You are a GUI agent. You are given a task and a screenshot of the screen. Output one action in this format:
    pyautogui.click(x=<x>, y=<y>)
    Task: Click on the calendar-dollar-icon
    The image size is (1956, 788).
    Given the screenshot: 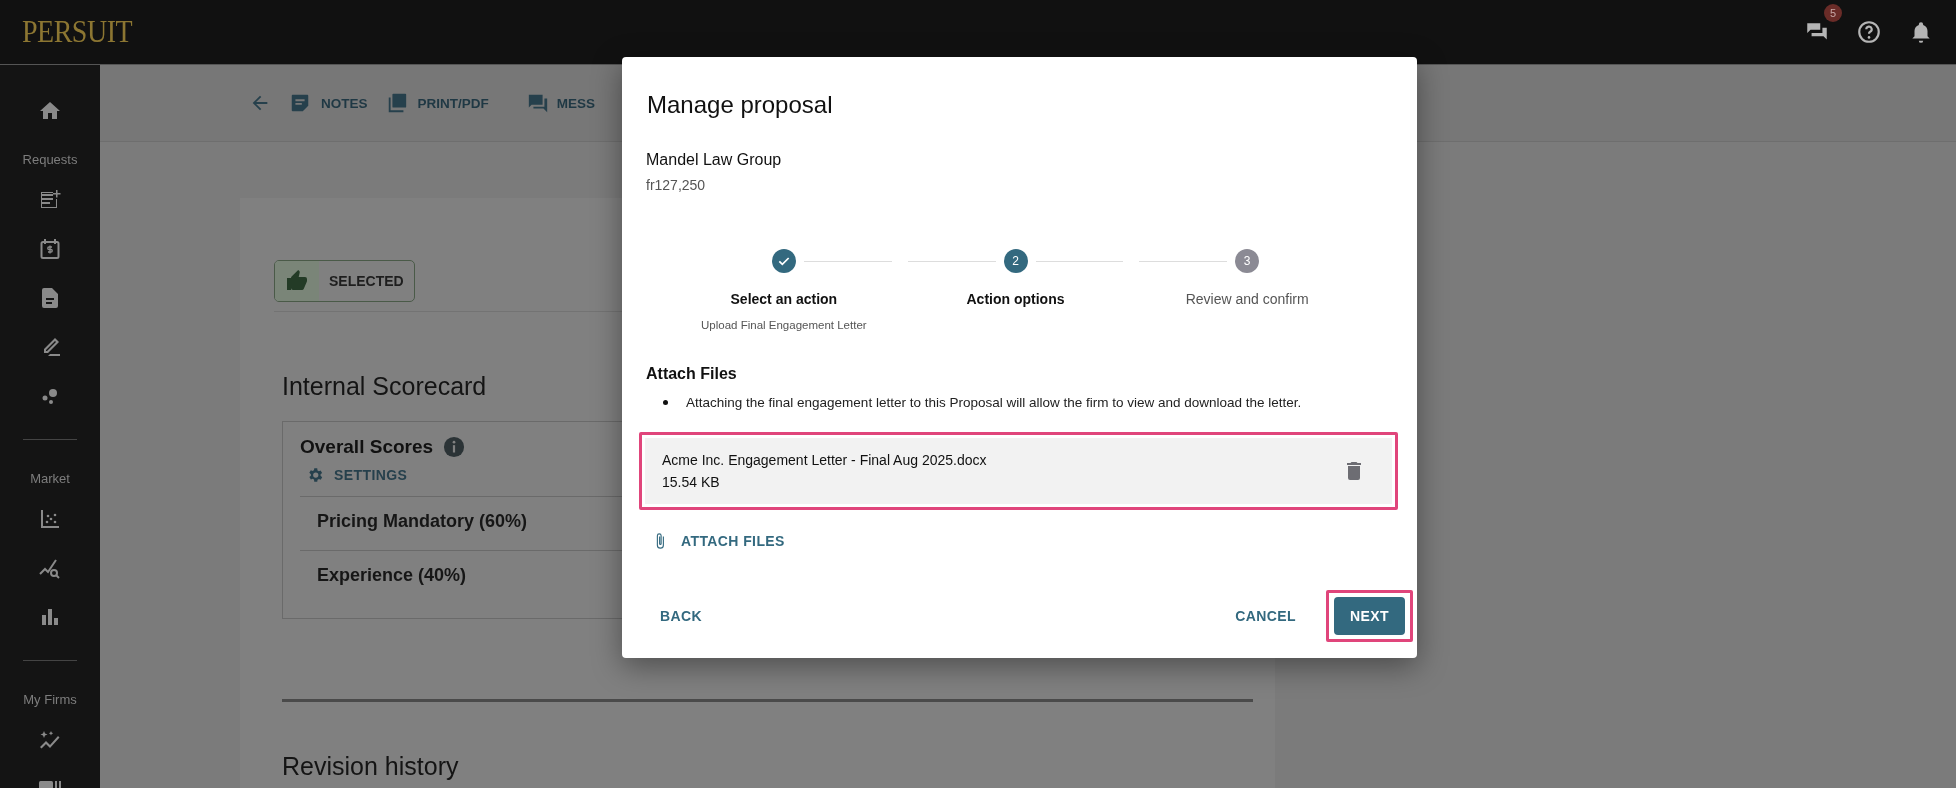 What is the action you would take?
    pyautogui.click(x=50, y=249)
    